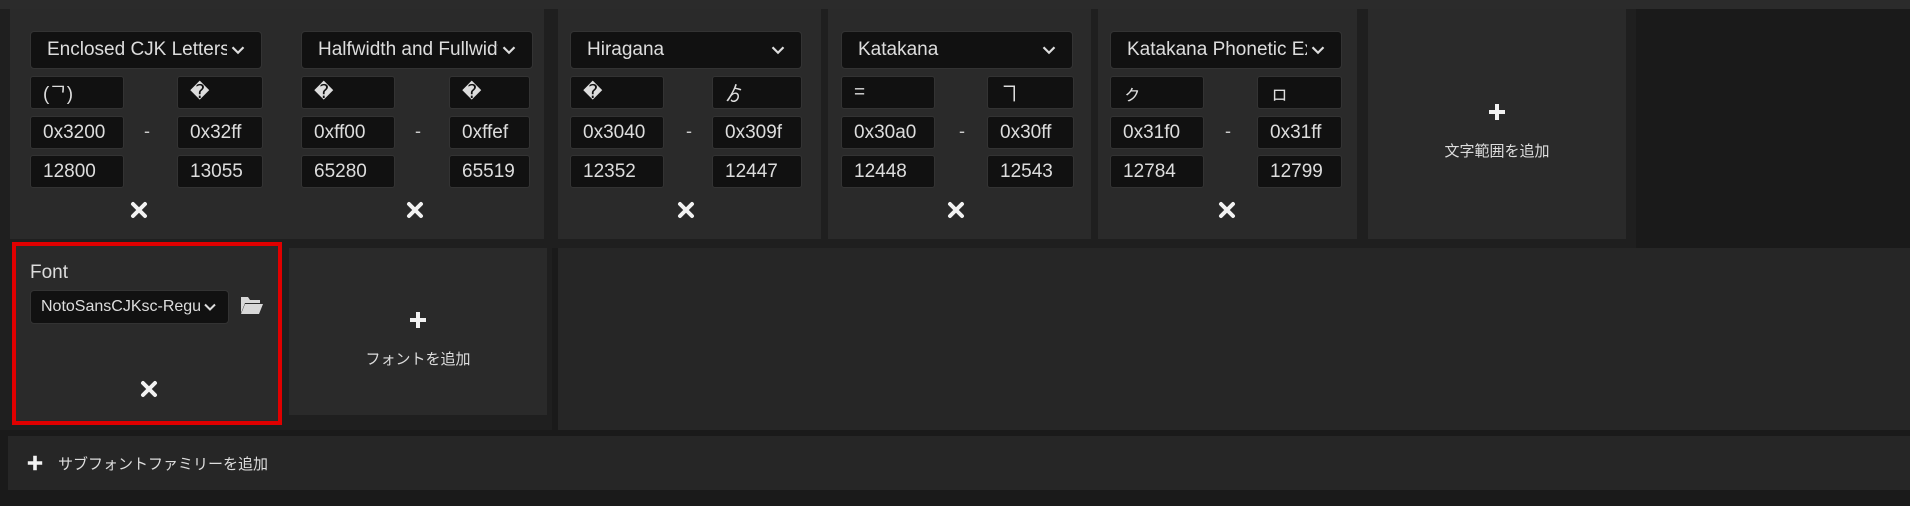  What do you see at coordinates (1157, 171) in the screenshot?
I see `start-dec-field: 12784` at bounding box center [1157, 171].